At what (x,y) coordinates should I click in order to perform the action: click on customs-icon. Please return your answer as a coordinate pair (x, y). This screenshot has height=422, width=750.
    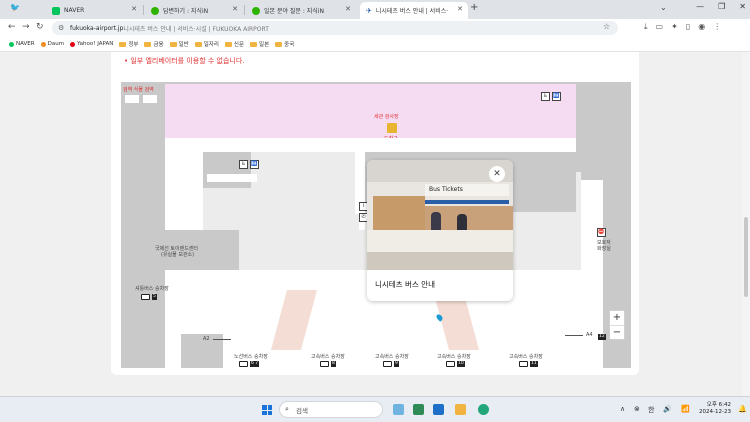
    Looking at the image, I should click on (392, 128).